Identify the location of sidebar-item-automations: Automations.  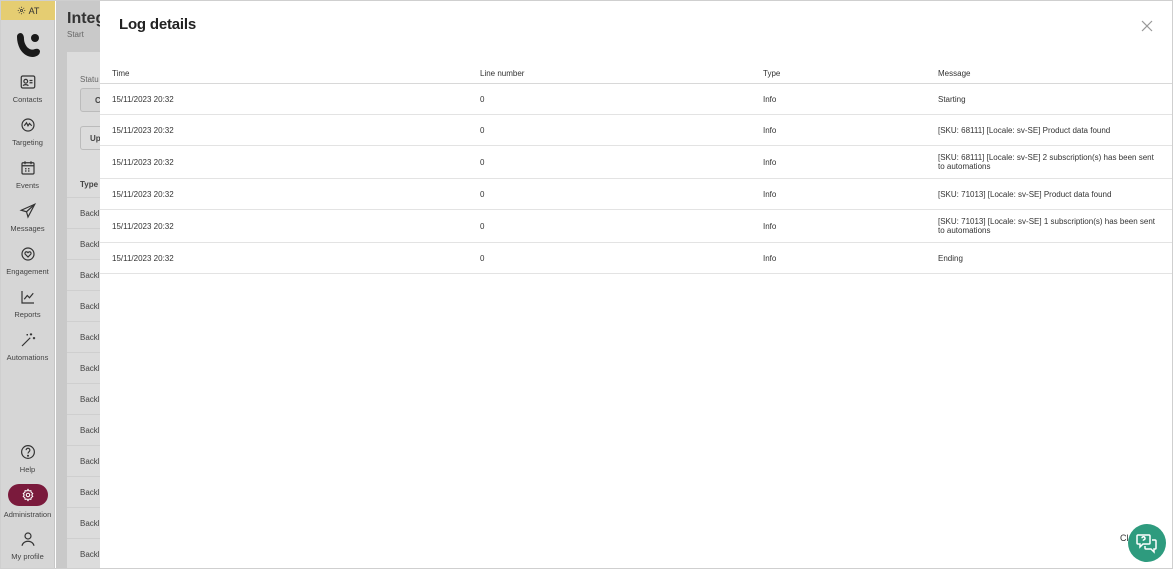
(27, 346).